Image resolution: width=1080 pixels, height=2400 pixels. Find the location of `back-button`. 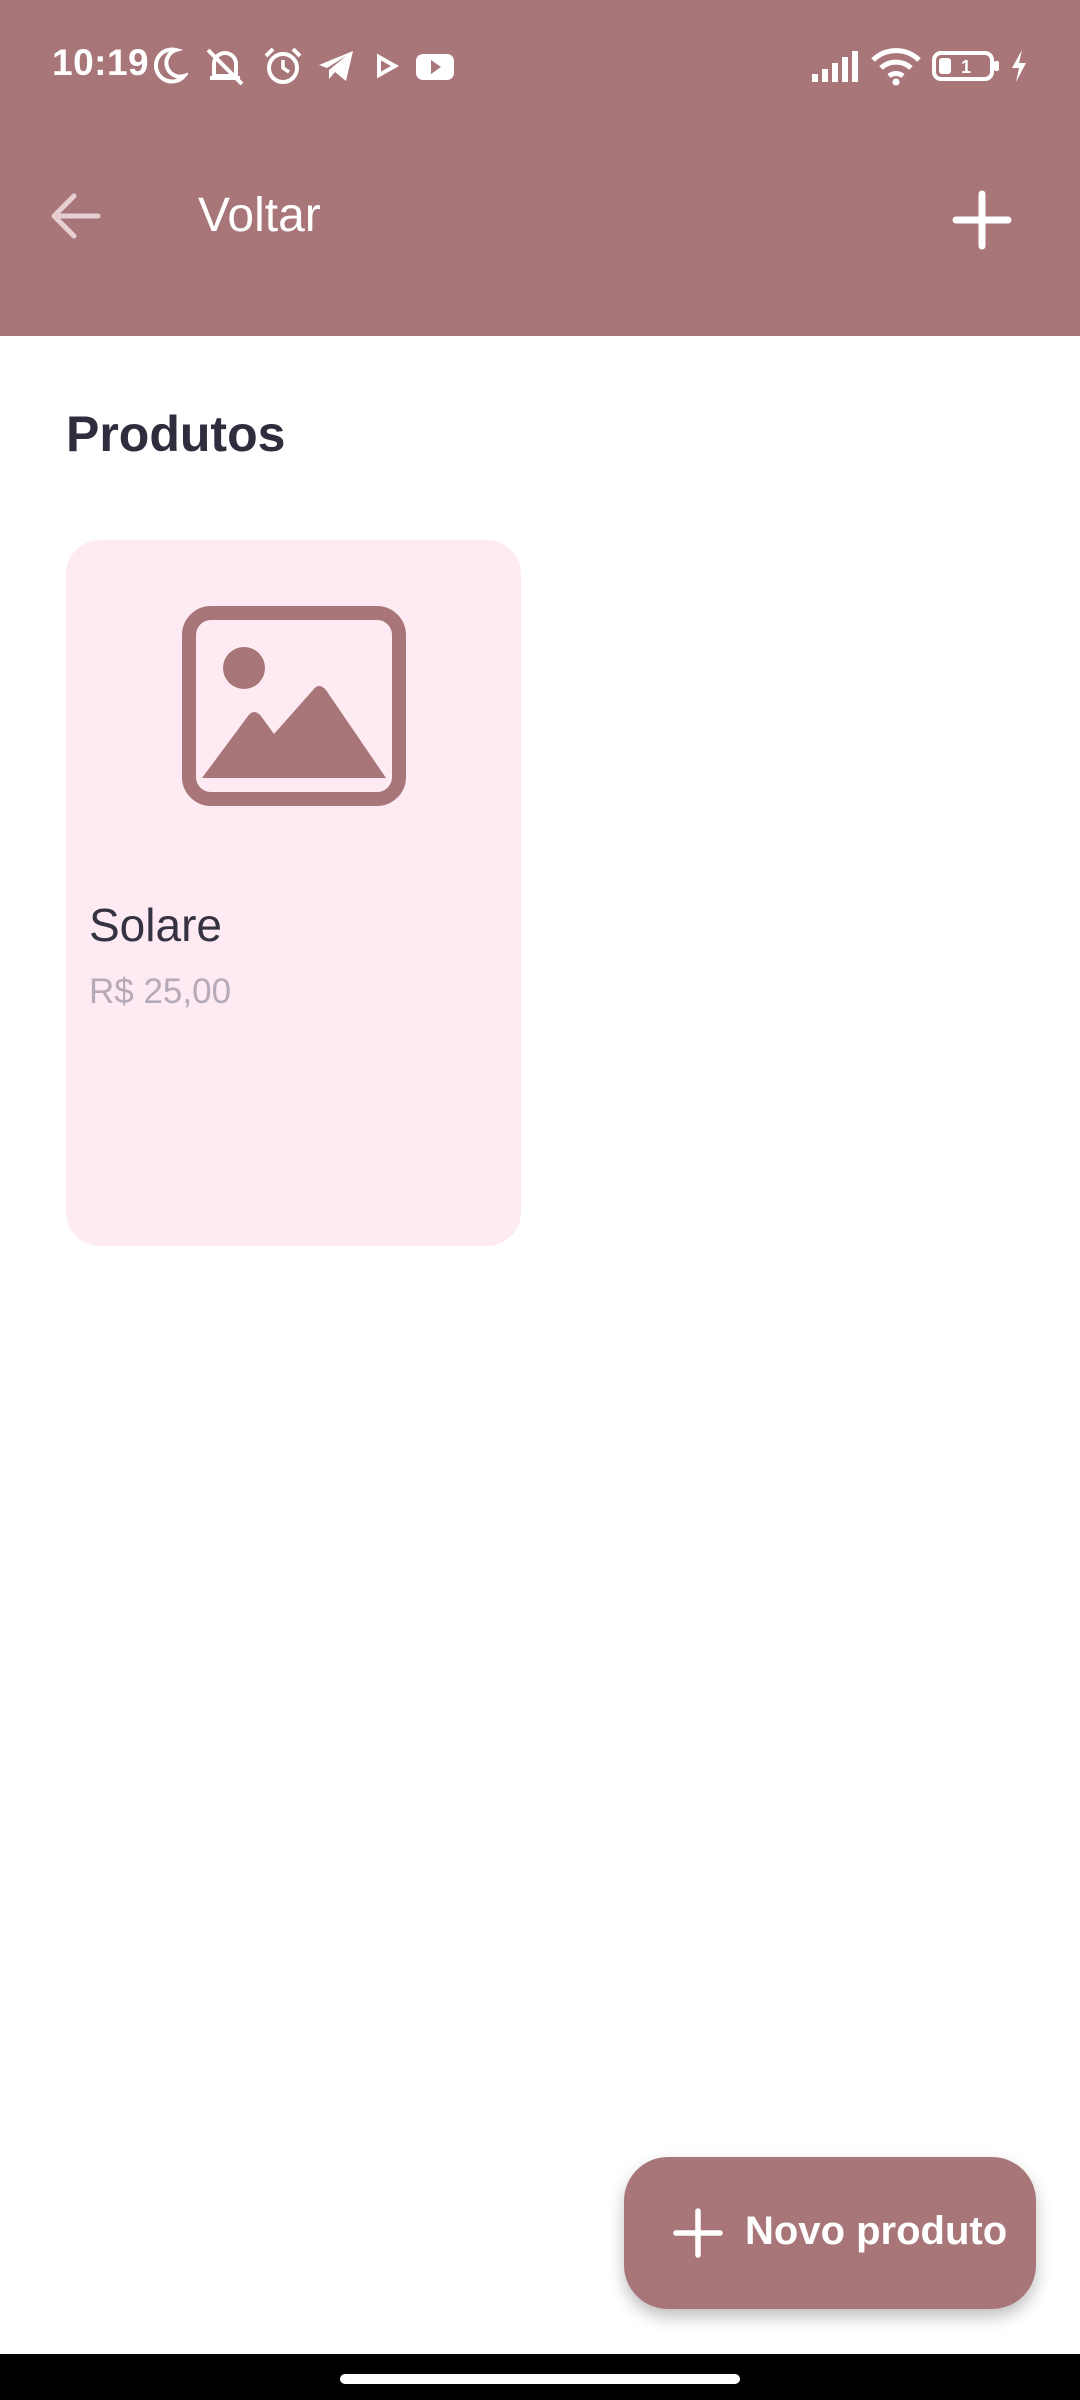

back-button is located at coordinates (76, 216).